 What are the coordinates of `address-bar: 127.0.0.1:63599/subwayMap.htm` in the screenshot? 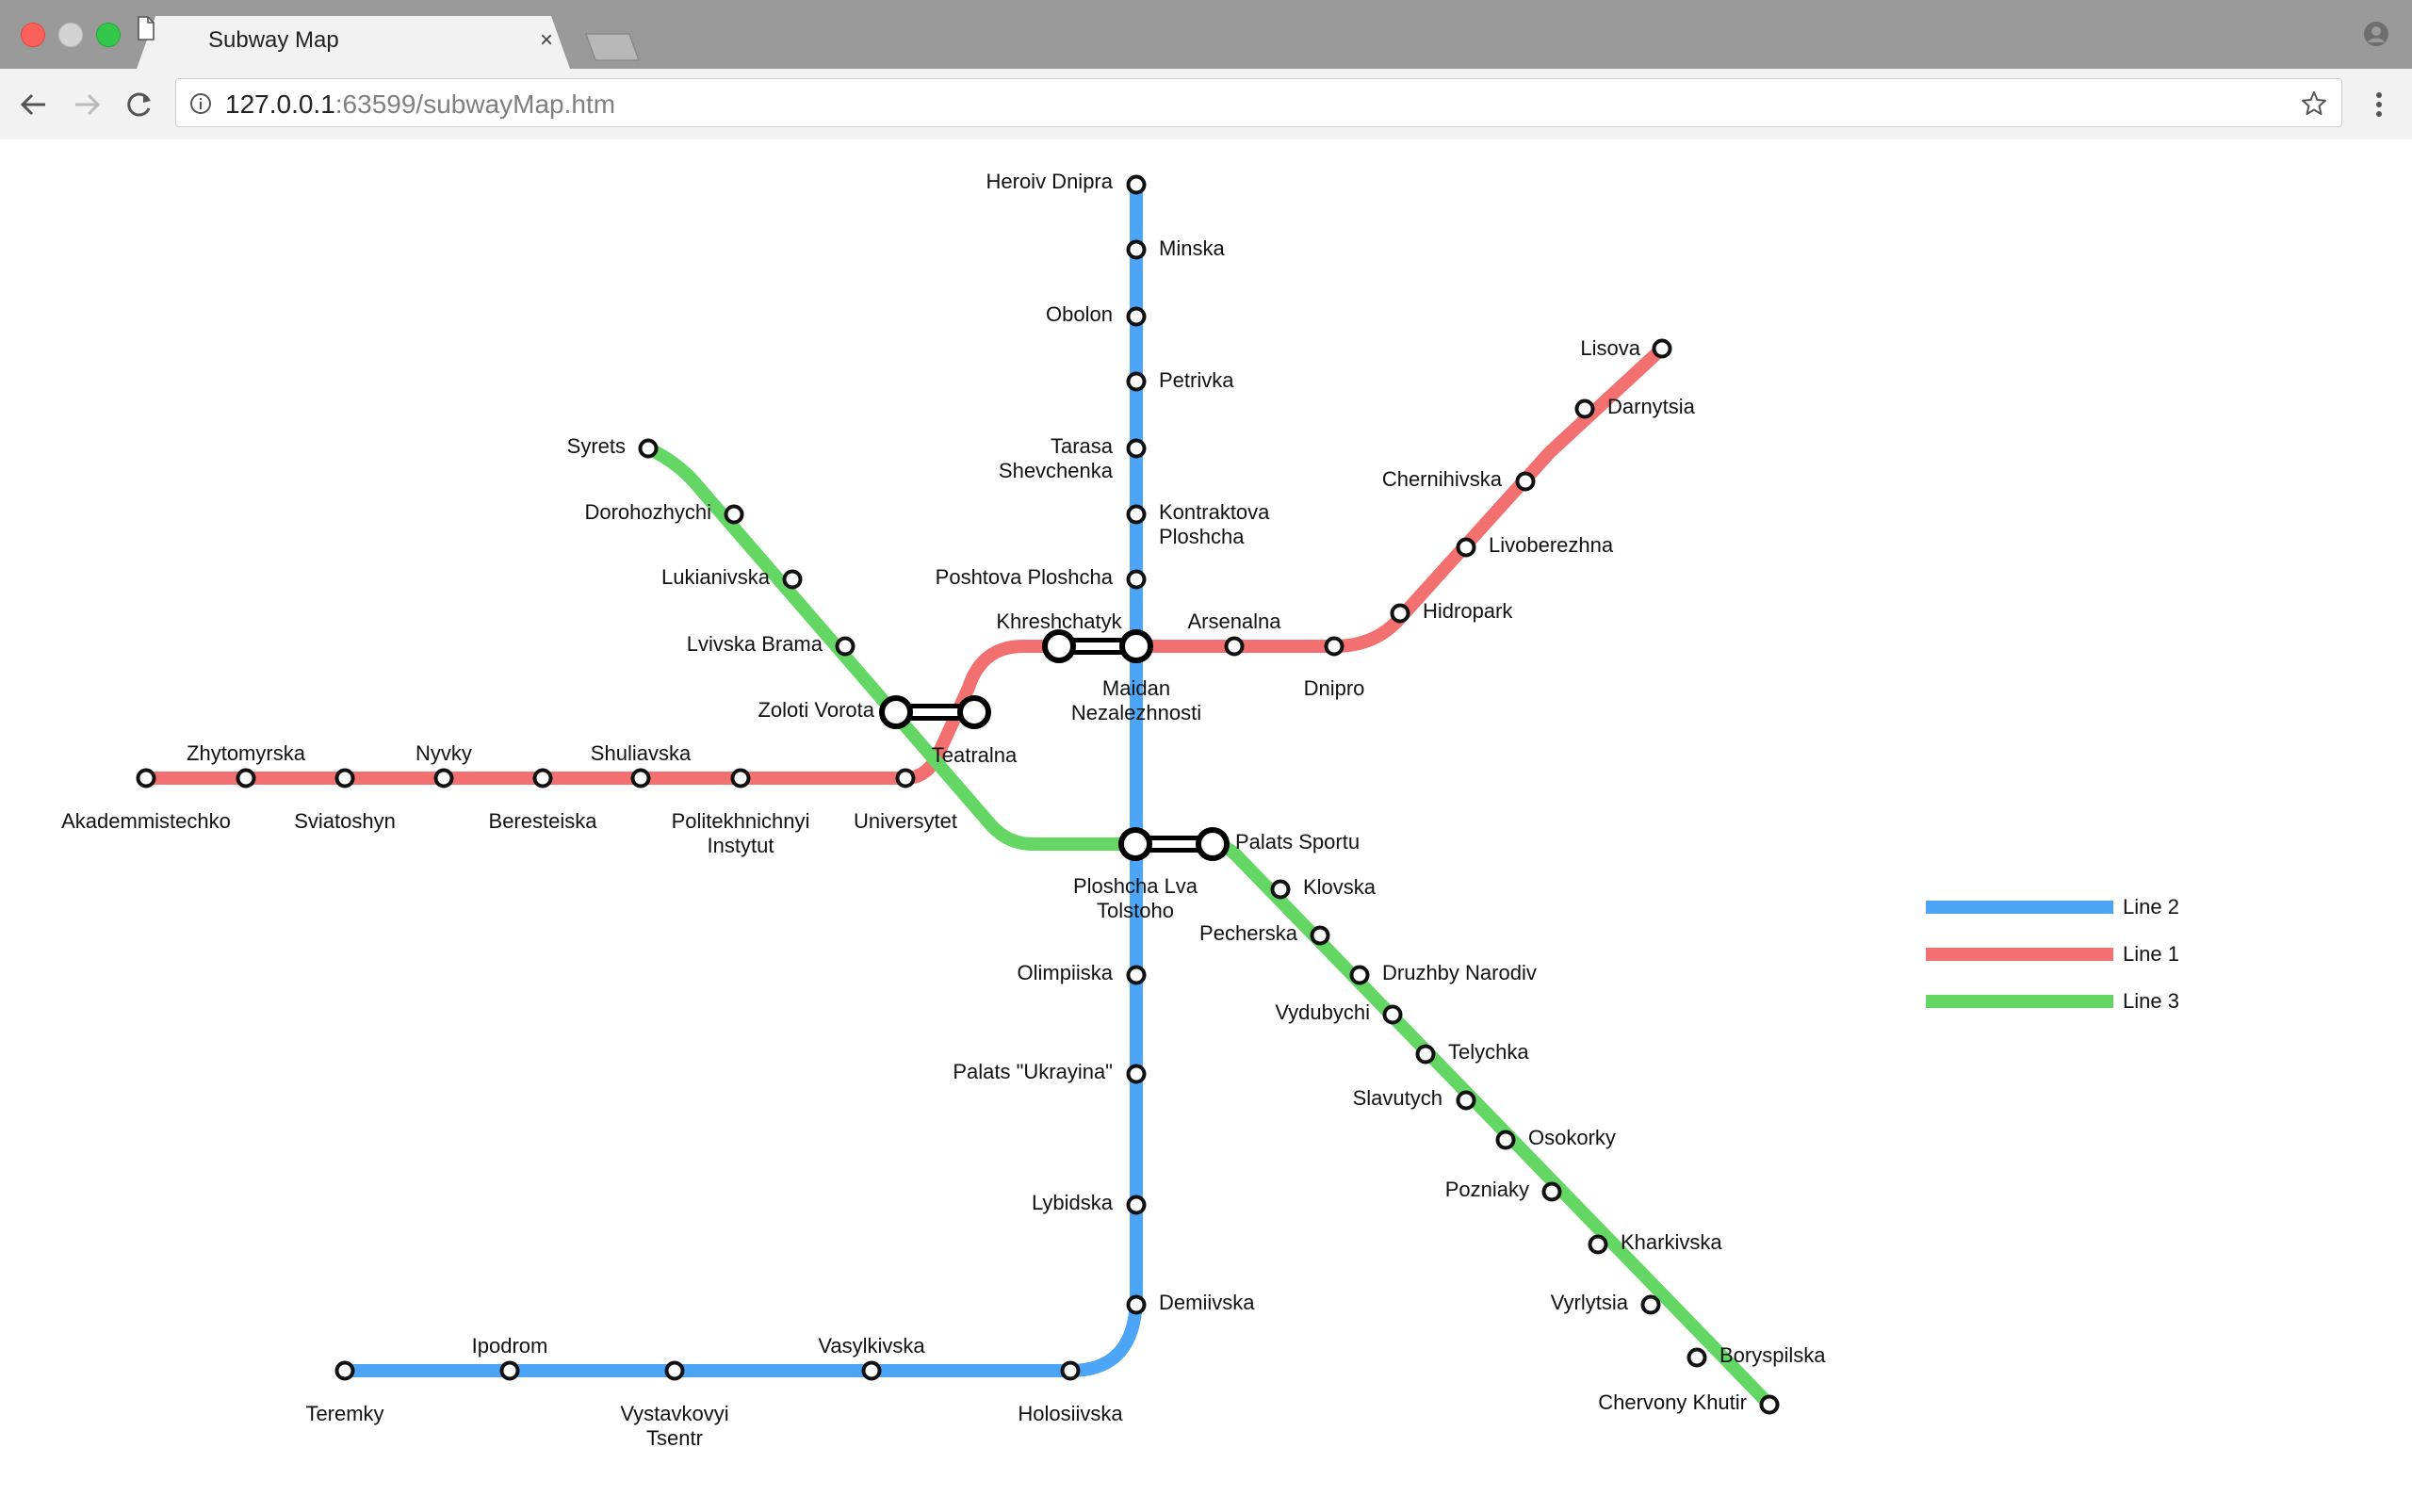 It's located at (1258, 102).